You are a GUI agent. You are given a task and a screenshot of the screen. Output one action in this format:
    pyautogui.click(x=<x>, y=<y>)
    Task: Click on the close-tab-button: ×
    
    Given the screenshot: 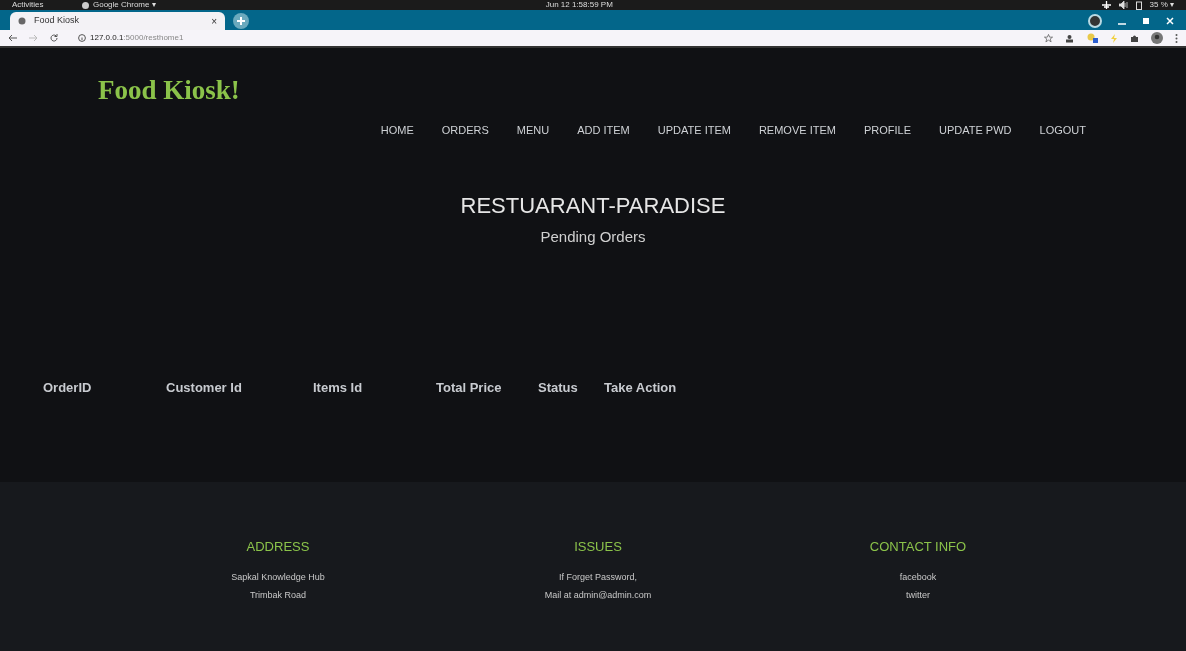 What is the action you would take?
    pyautogui.click(x=214, y=21)
    